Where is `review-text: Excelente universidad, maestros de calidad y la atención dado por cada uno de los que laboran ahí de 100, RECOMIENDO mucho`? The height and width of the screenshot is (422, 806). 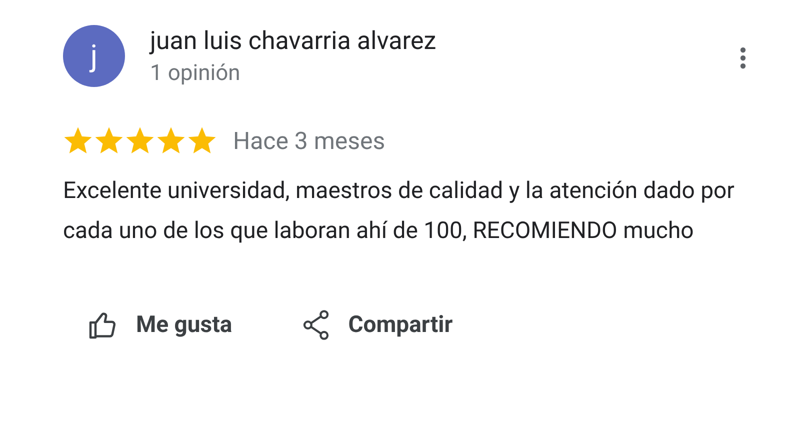
review-text: Excelente universidad, maestros de calidad y la atención dado por cada uno de los que laboran ahí de 100, RECOMIENDO mucho is located at coordinates (399, 211).